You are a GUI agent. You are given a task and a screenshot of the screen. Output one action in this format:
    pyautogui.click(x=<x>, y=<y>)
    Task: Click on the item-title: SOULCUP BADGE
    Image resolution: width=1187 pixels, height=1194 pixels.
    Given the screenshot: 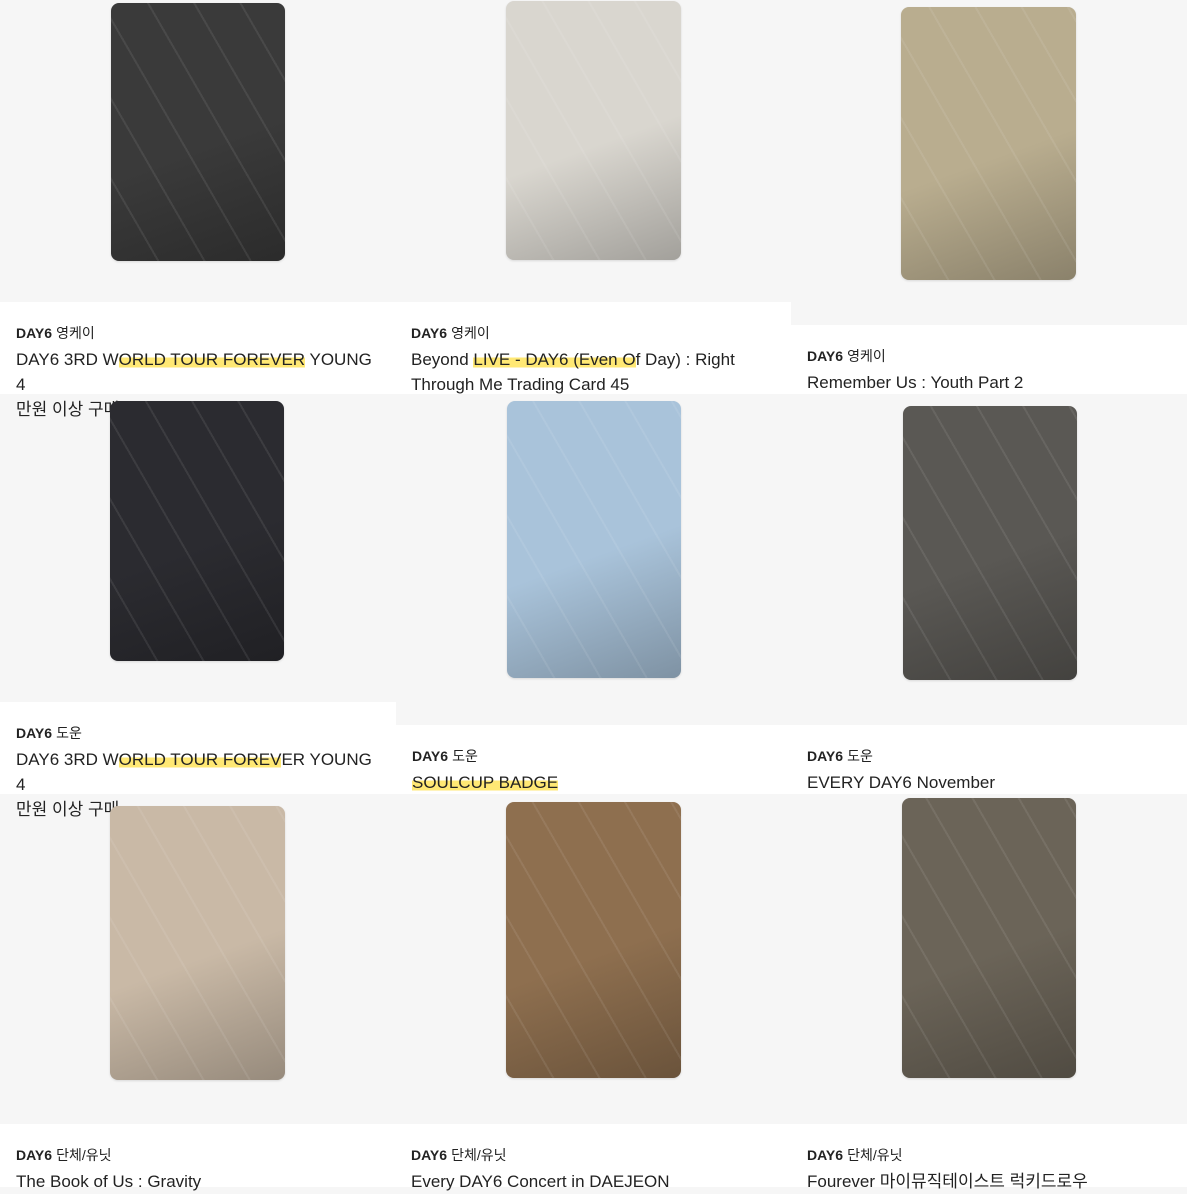 What is the action you would take?
    pyautogui.click(x=593, y=782)
    